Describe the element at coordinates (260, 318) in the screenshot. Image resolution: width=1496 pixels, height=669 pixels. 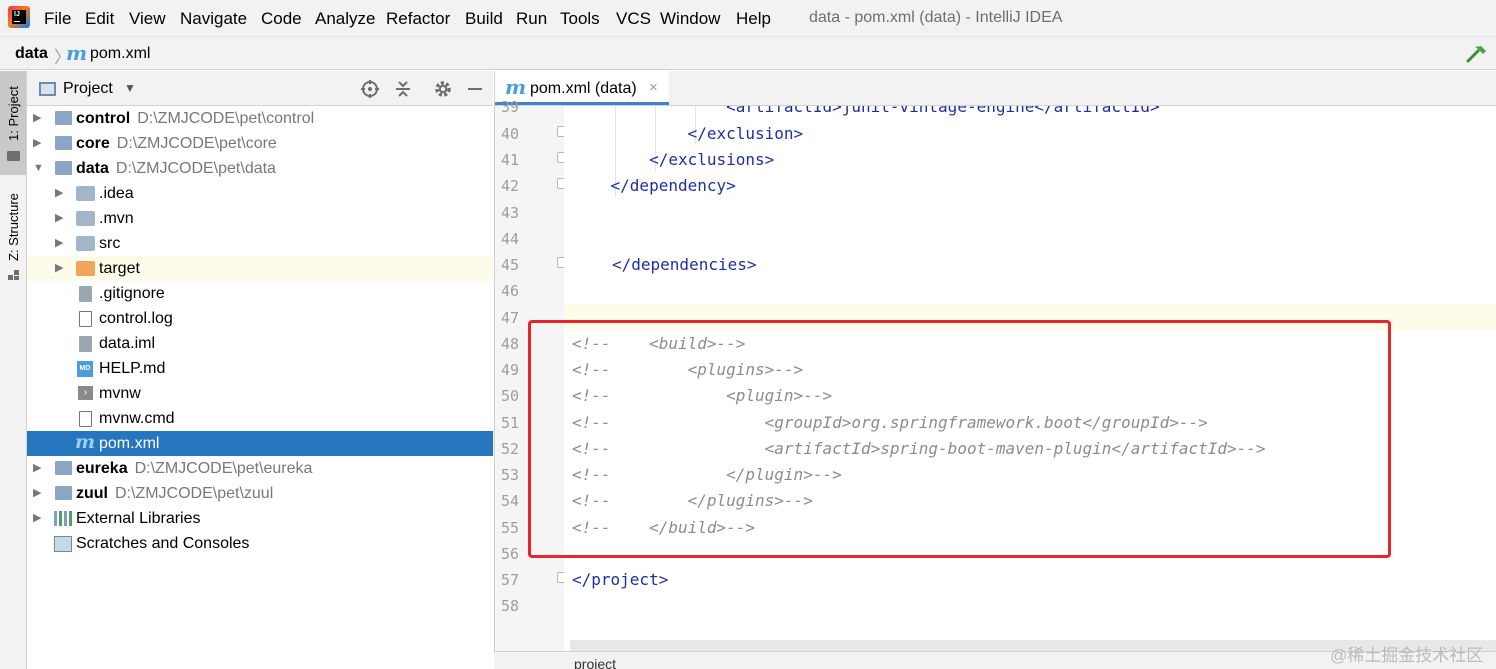
I see `tree-item-control-log: control.log` at that location.